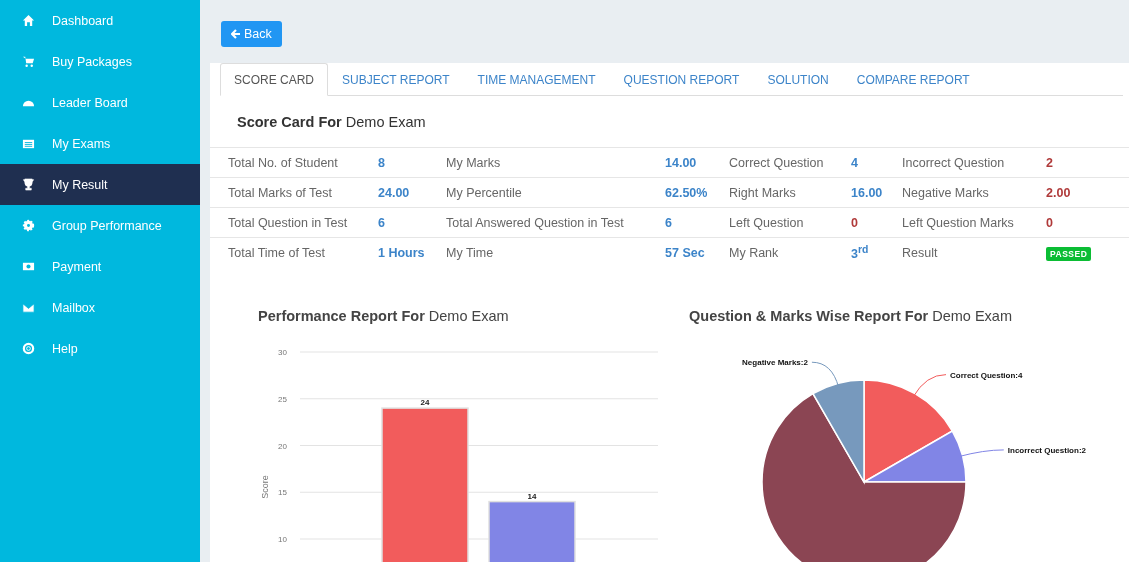  What do you see at coordinates (100, 348) in the screenshot?
I see `sidebar-item: Help` at bounding box center [100, 348].